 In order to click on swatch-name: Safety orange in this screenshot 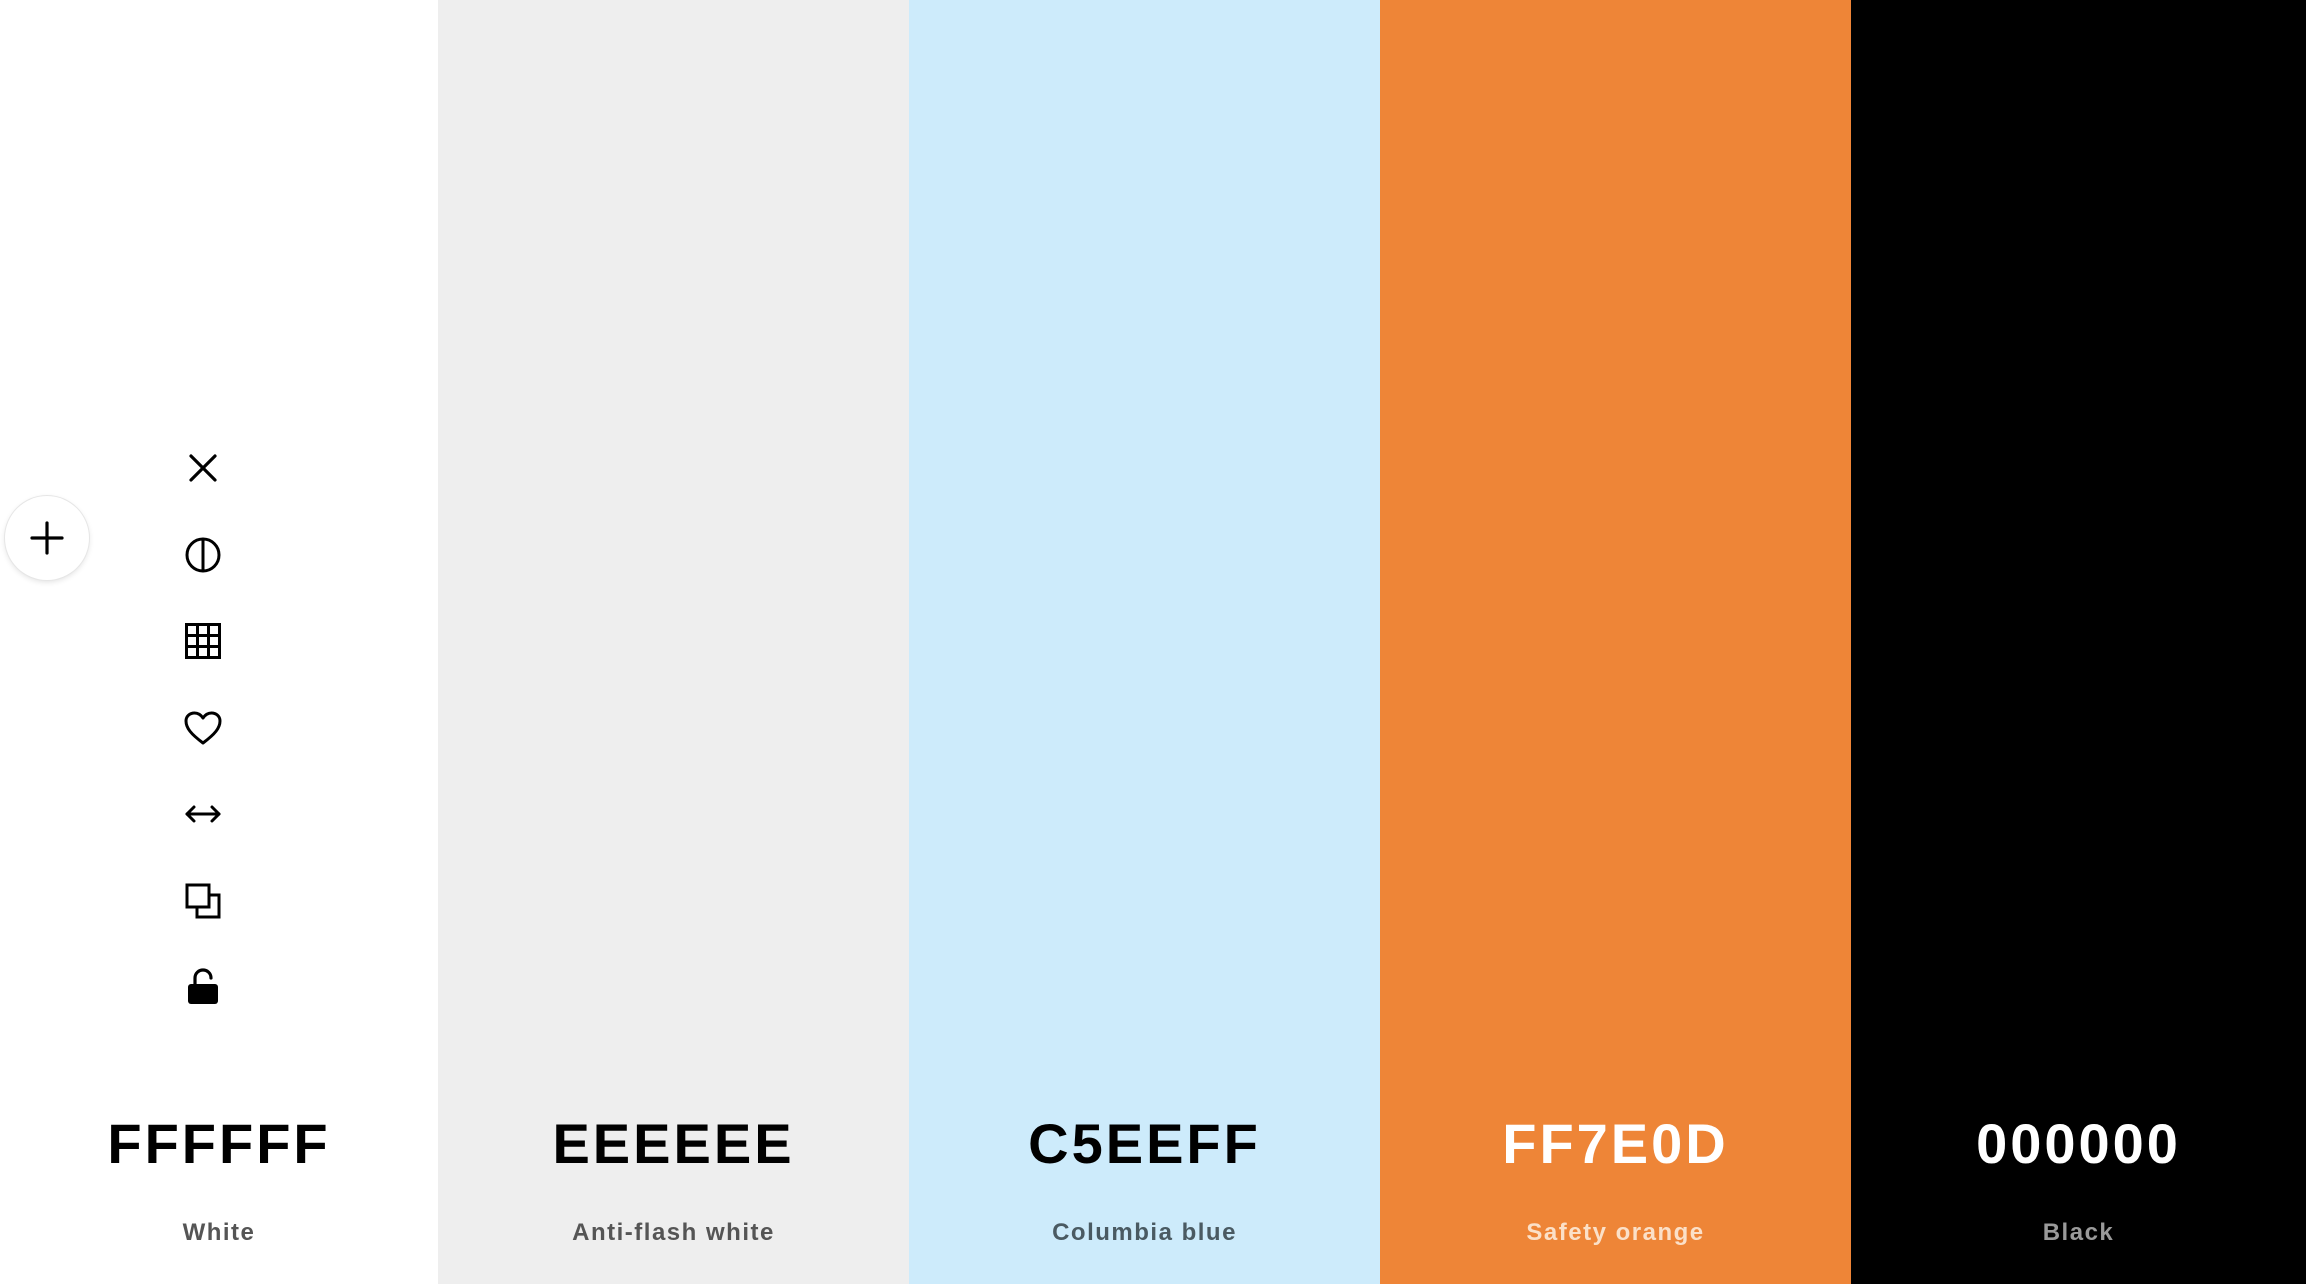, I will do `click(1615, 1232)`.